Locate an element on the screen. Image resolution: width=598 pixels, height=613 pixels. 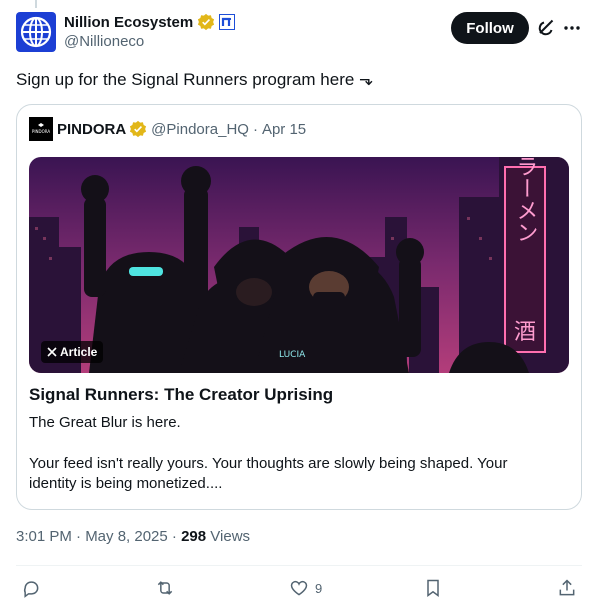
reply-icon is located at coordinates (31, 589).